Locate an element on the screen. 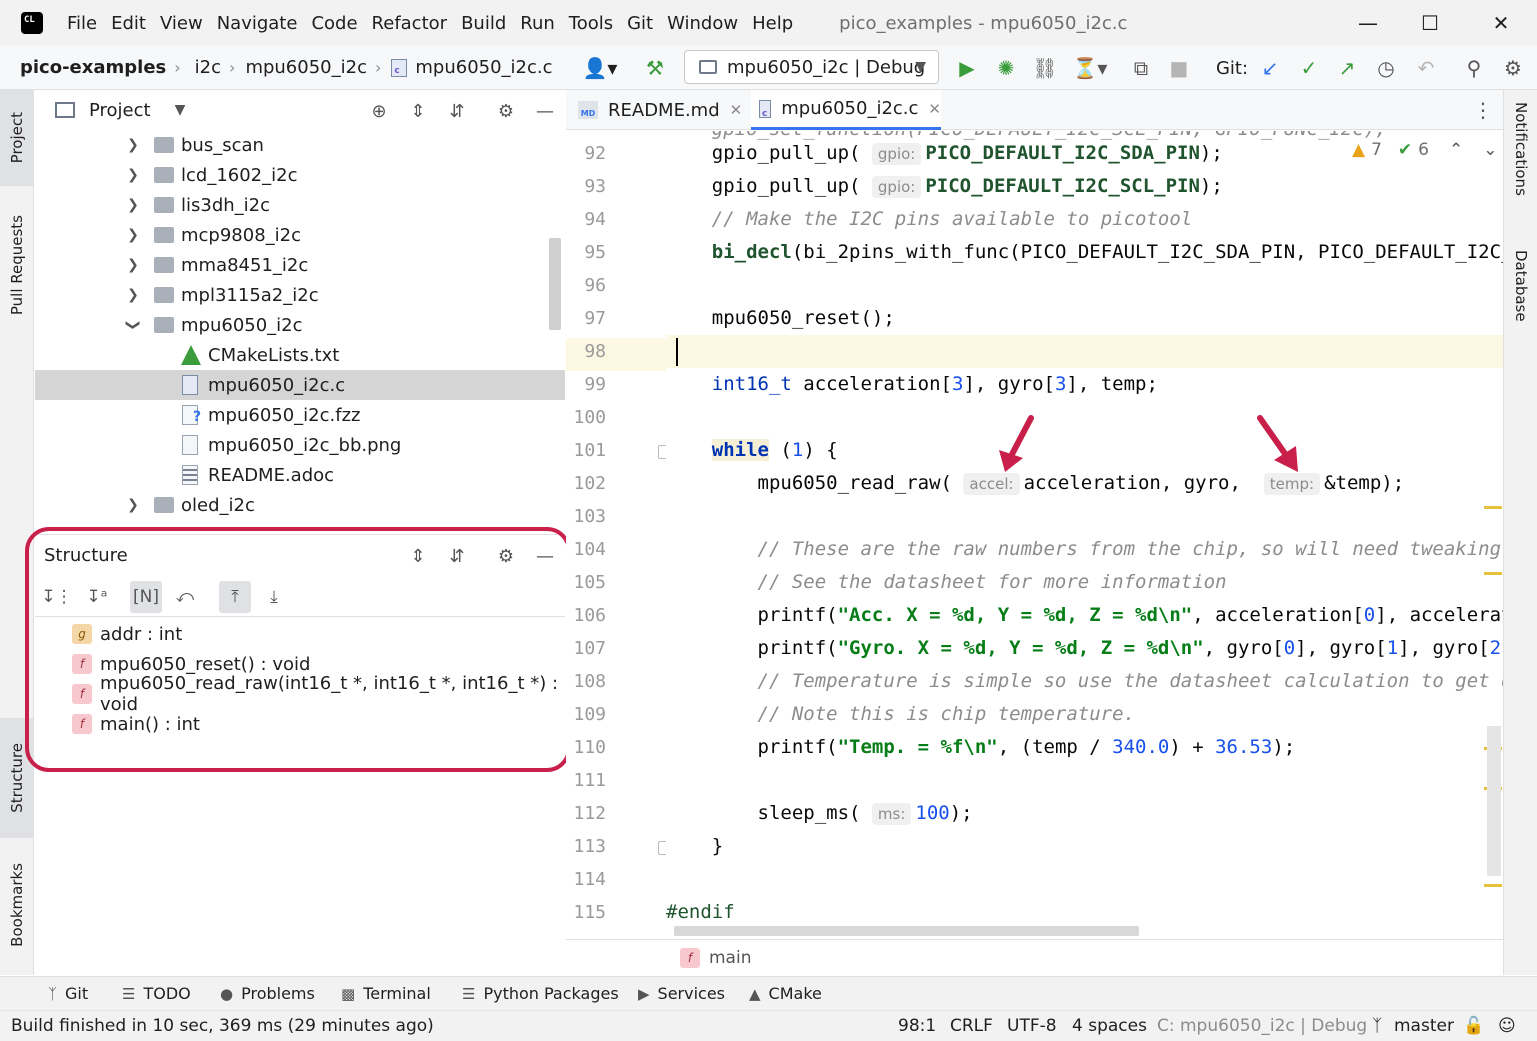 This screenshot has width=1537, height=1041. show-fields-icon: [N] is located at coordinates (146, 597).